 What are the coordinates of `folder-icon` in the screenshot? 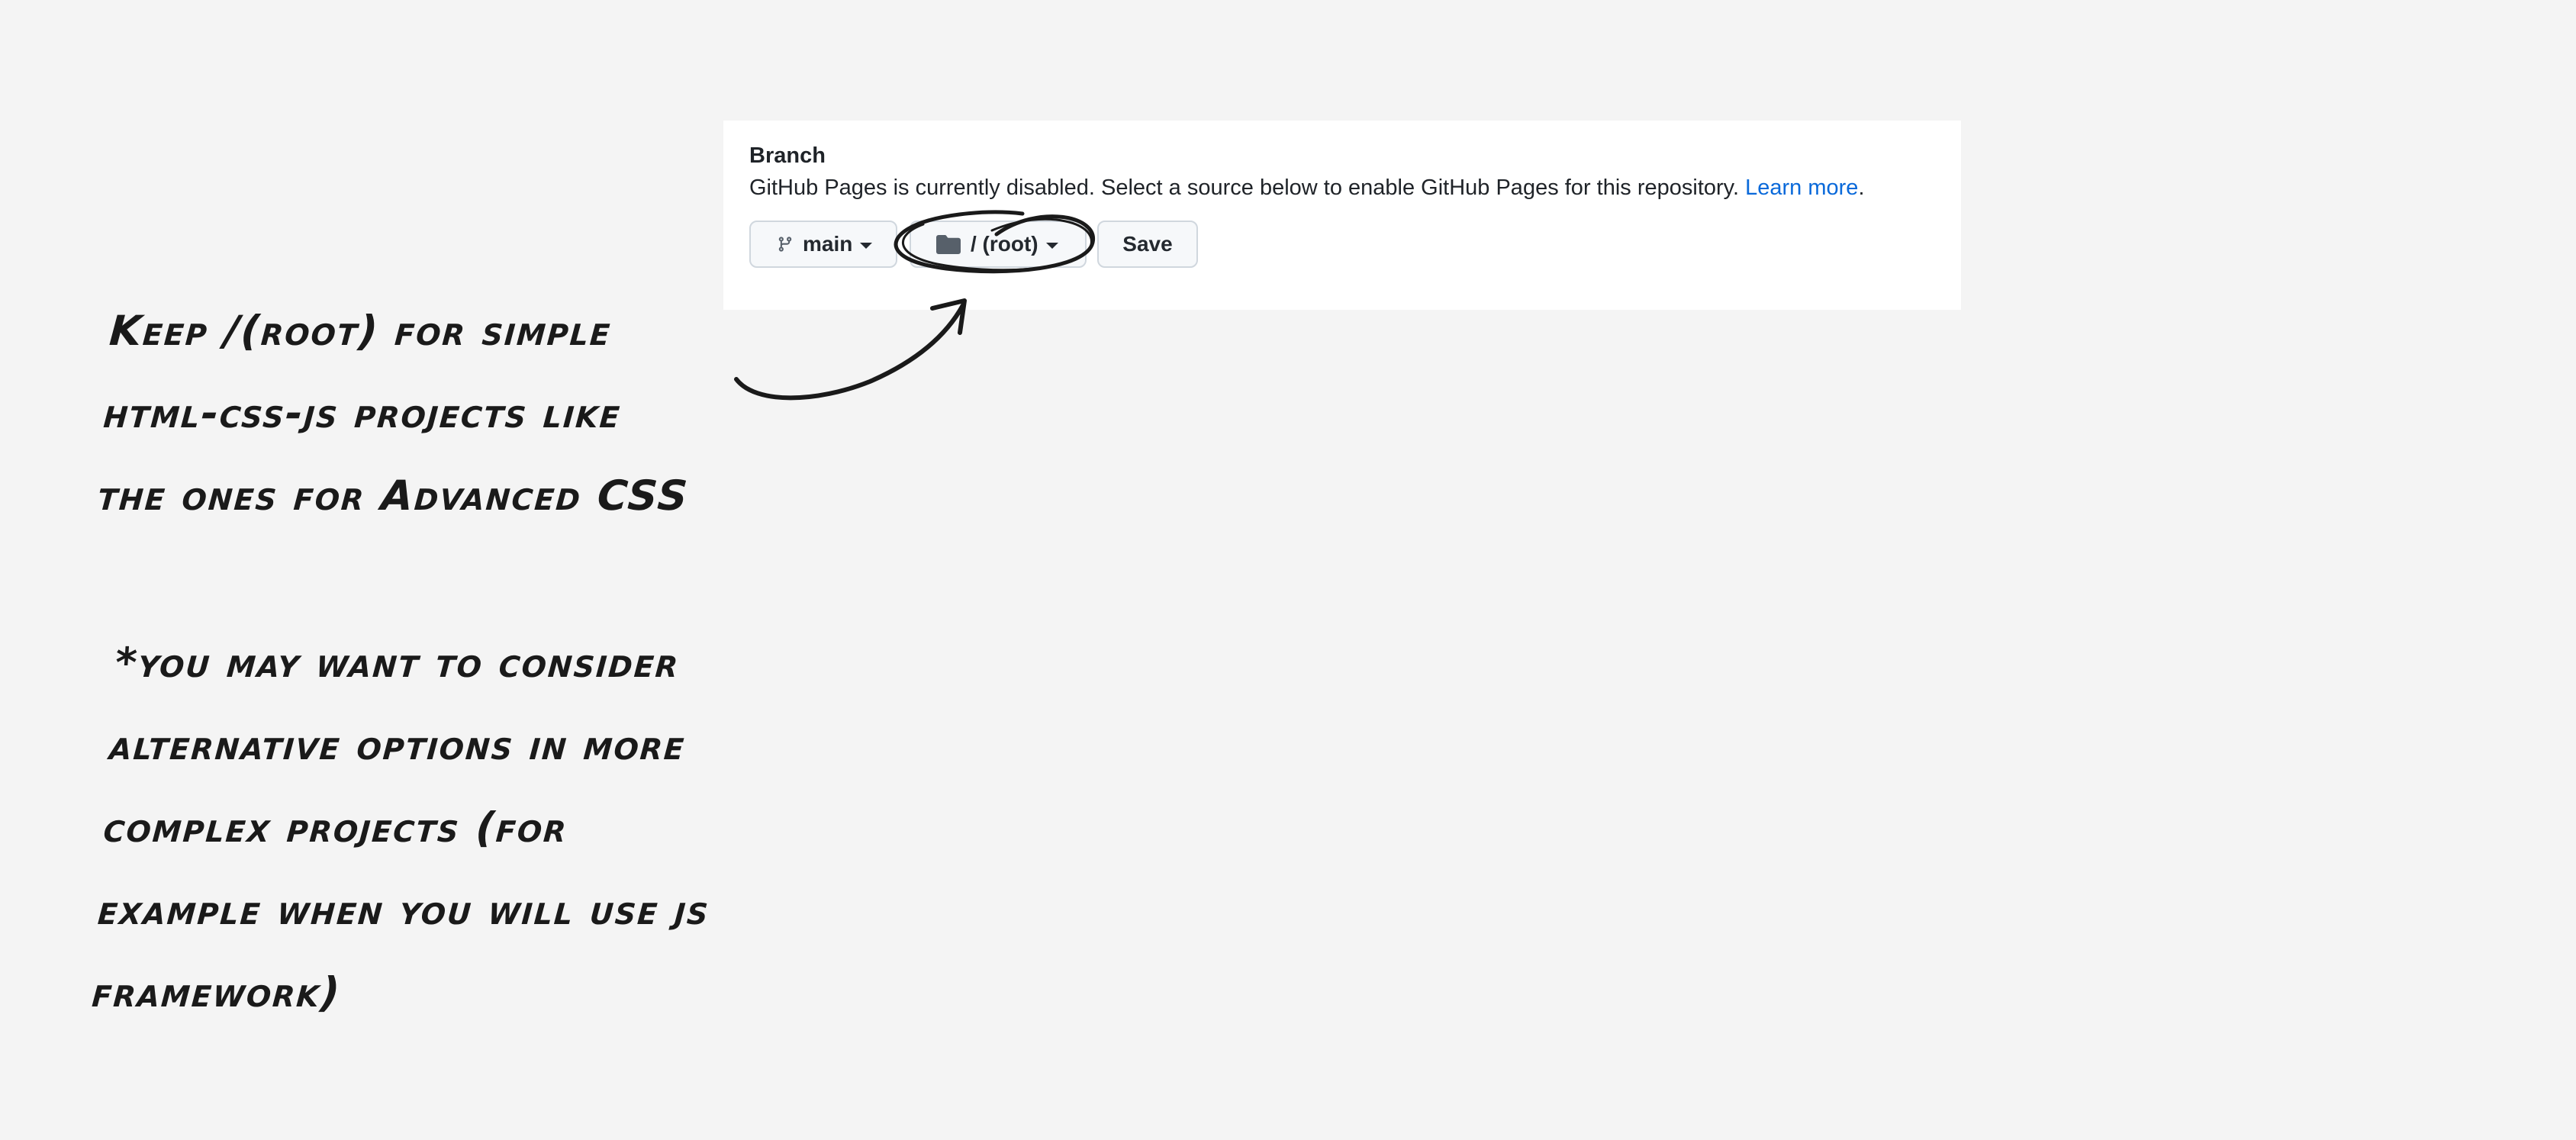 It's located at (948, 244).